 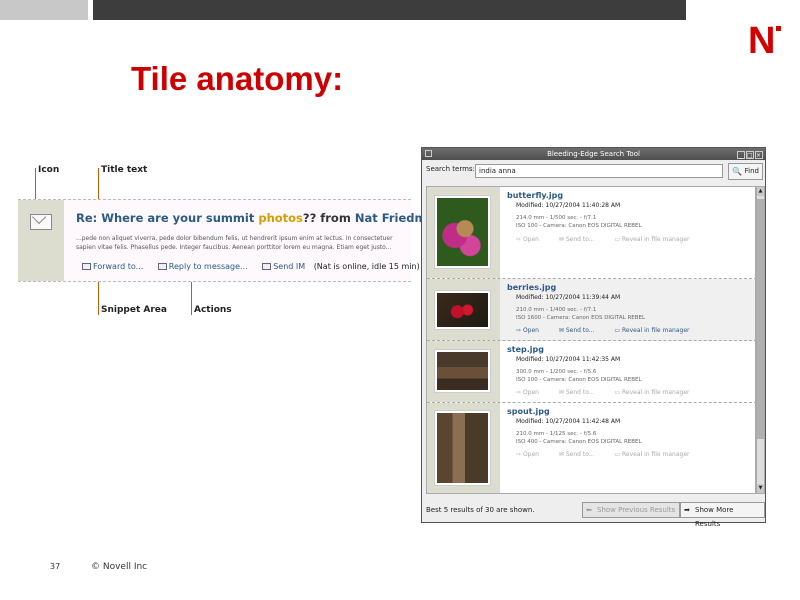 What do you see at coordinates (44, 10) in the screenshot?
I see `top-bar-left` at bounding box center [44, 10].